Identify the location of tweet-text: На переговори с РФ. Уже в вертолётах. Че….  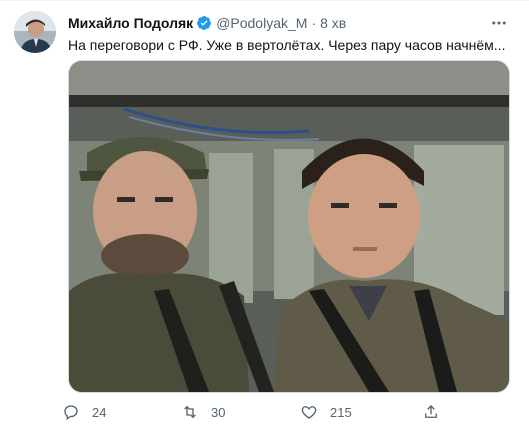
(287, 45).